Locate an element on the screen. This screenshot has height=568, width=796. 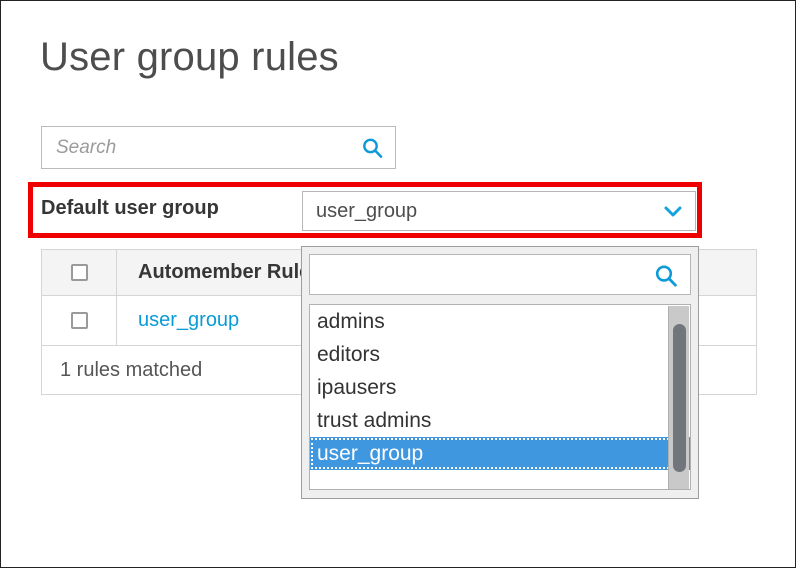
default-user-group-row: Default user group user_group is located at coordinates (368, 211).